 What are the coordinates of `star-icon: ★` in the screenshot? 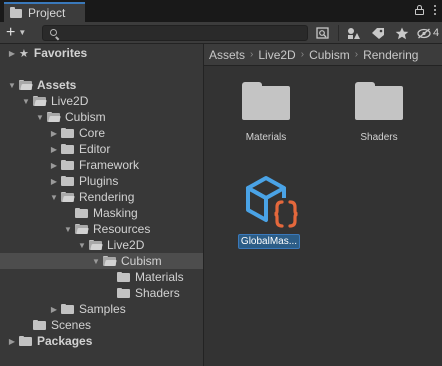 It's located at (24, 53).